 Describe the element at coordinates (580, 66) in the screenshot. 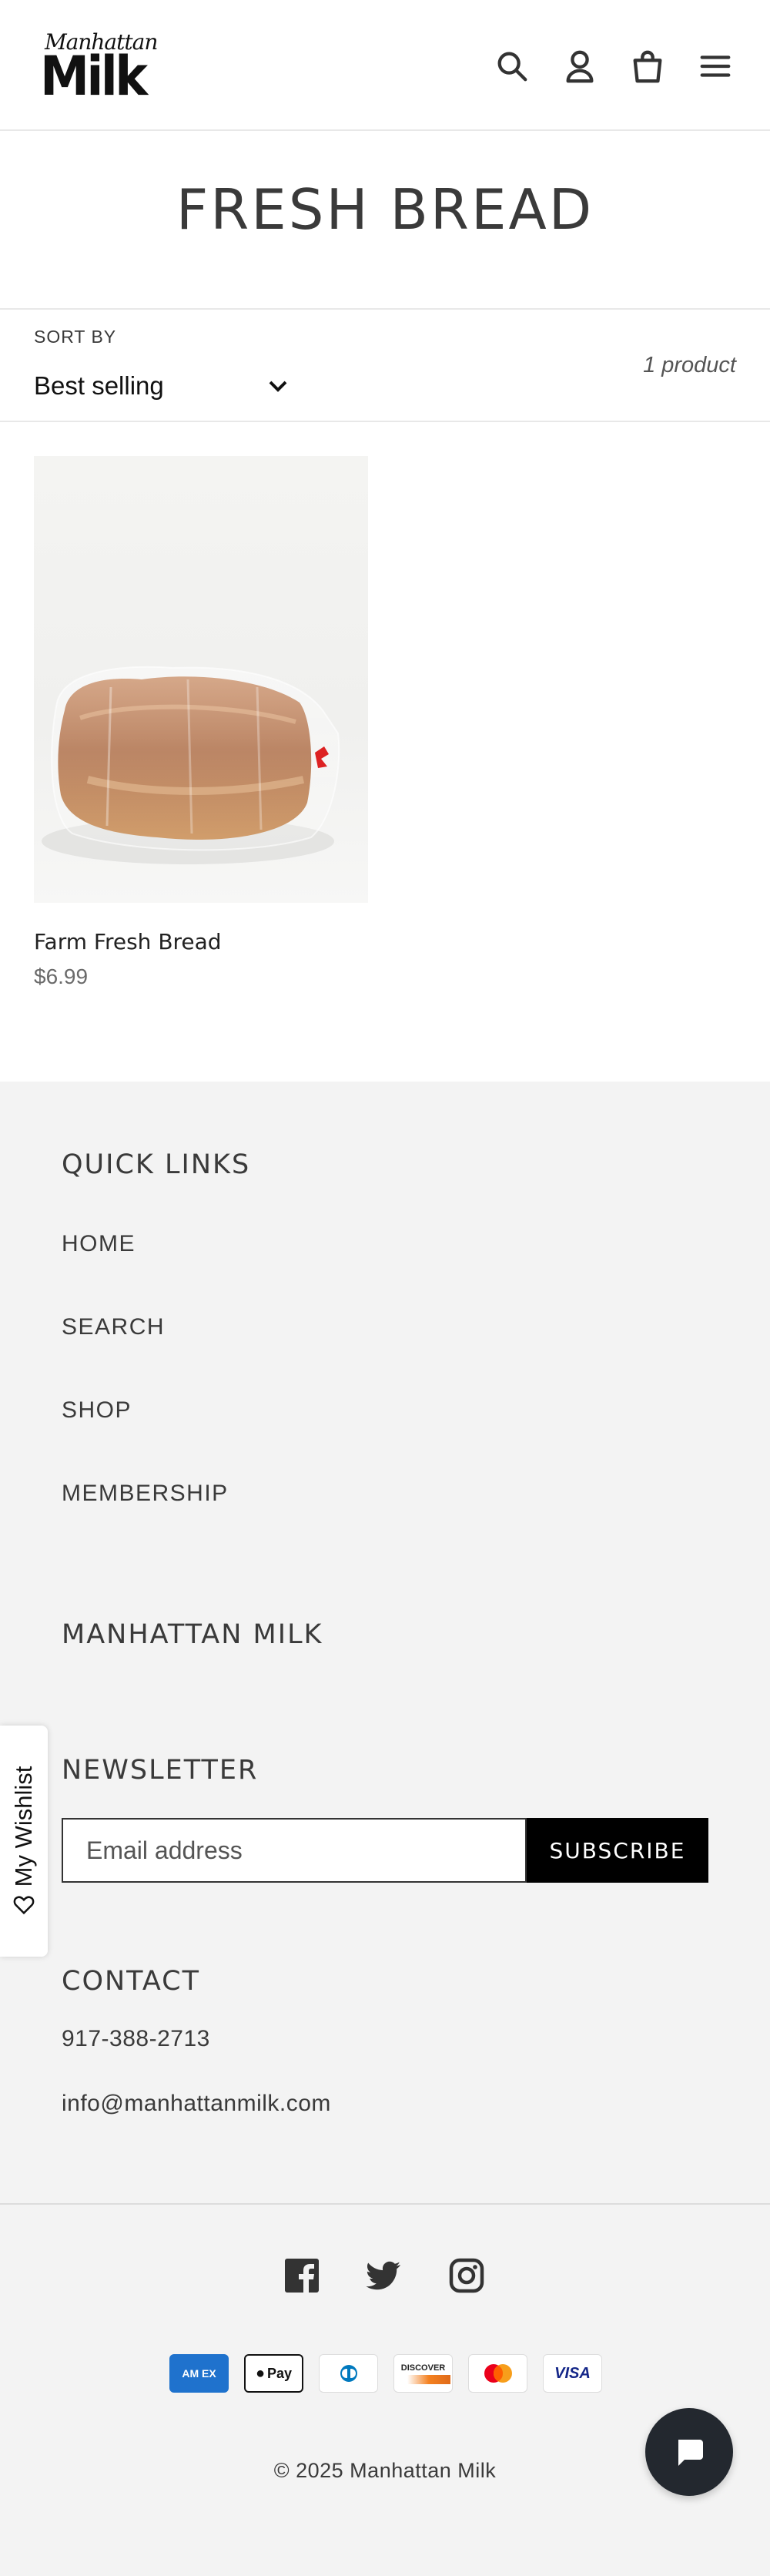

I see `account-icon` at that location.